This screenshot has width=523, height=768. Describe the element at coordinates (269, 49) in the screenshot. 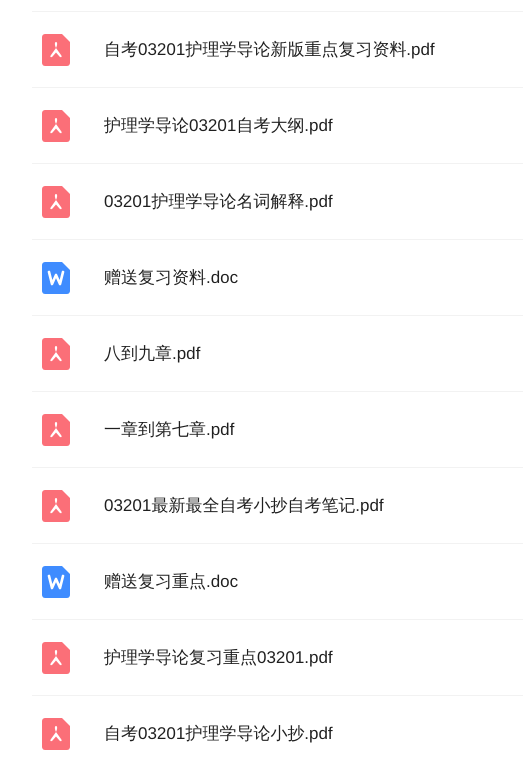

I see `file-name: 自考03201护理学导论新版重点复习资料.pdf` at that location.